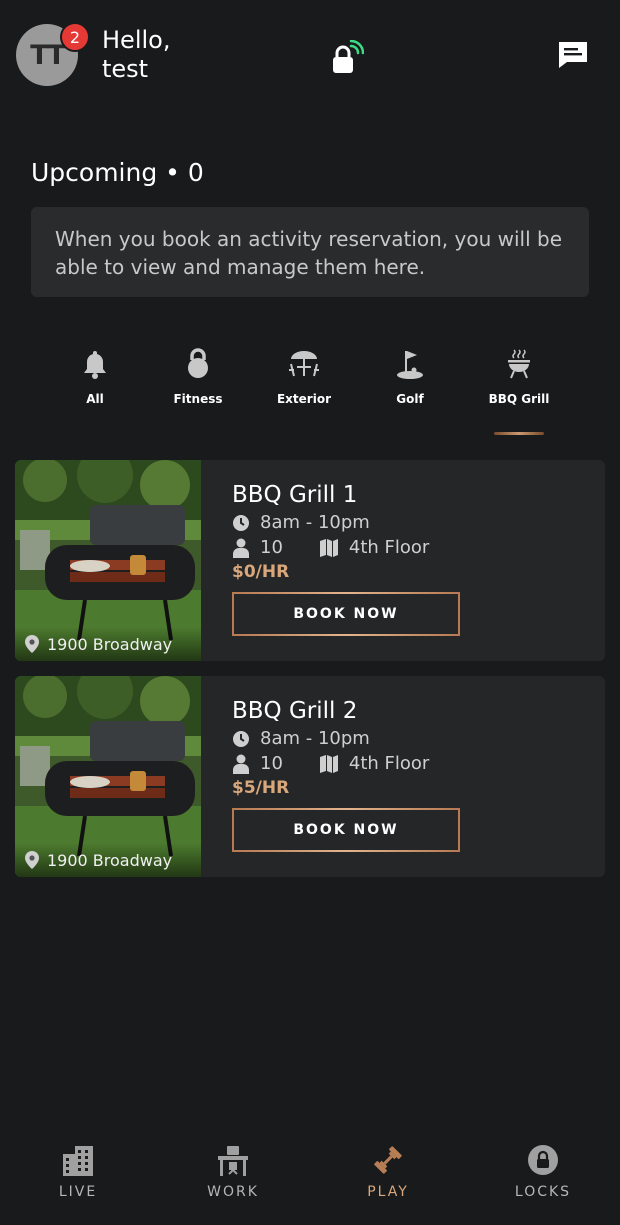  Describe the element at coordinates (347, 57) in the screenshot. I see `smart-lock-icon` at that location.